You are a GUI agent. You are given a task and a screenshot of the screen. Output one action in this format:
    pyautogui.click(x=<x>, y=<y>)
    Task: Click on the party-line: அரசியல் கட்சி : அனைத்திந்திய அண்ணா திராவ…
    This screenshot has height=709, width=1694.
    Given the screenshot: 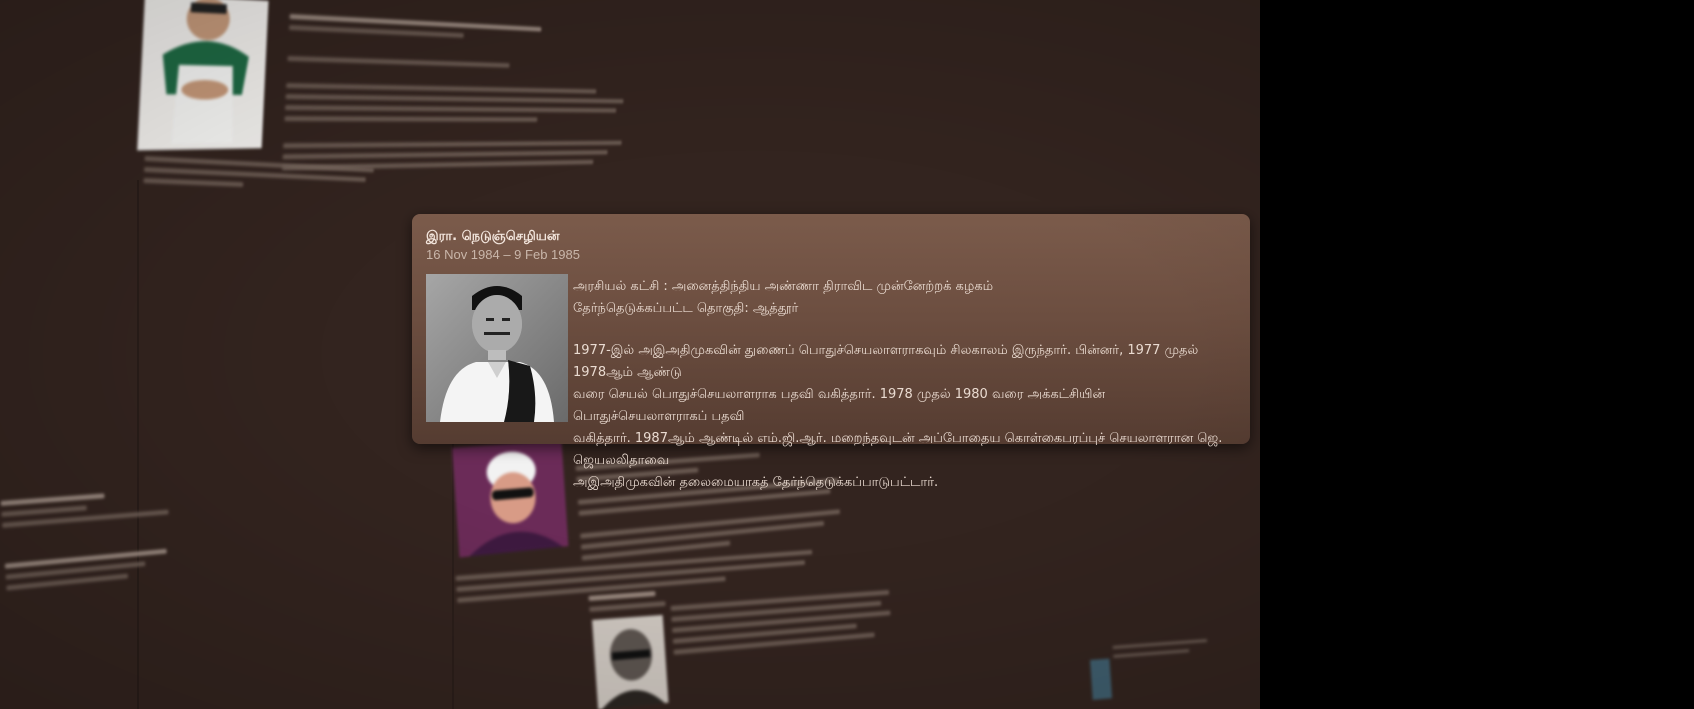 What is the action you would take?
    pyautogui.click(x=783, y=286)
    